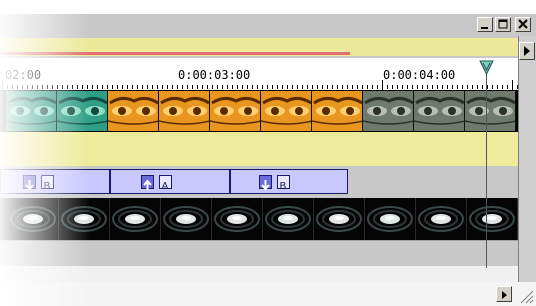  What do you see at coordinates (259, 253) in the screenshot?
I see `empty-track` at bounding box center [259, 253].